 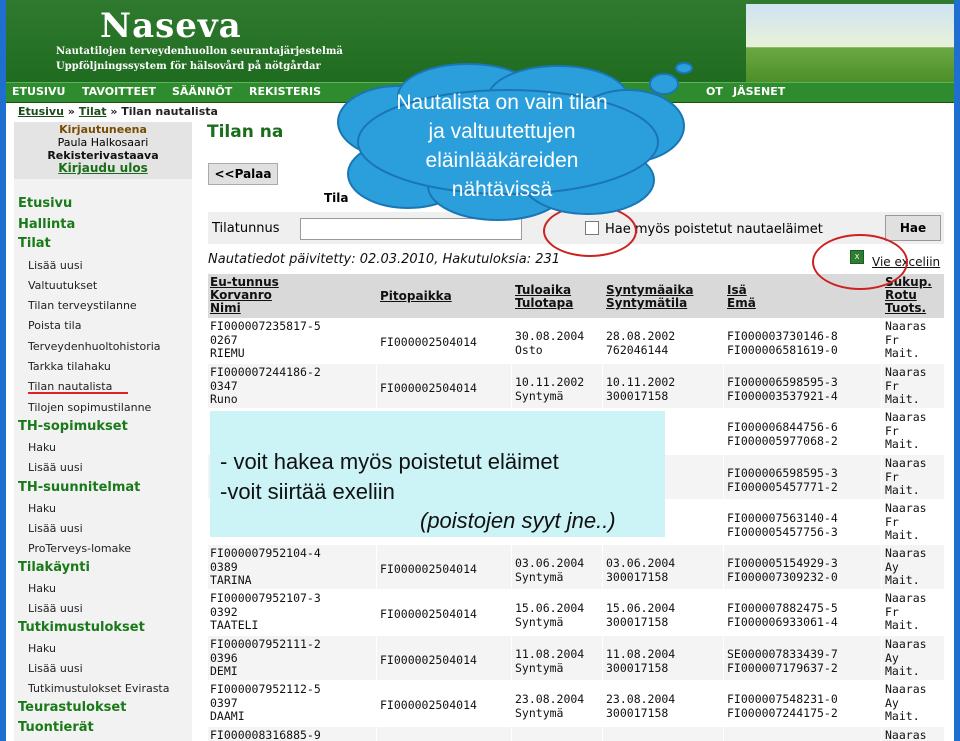 What do you see at coordinates (94, 346) in the screenshot?
I see `sidebar-item-terveydenhuoltohistoria: Terveydenhuoltohistoria` at bounding box center [94, 346].